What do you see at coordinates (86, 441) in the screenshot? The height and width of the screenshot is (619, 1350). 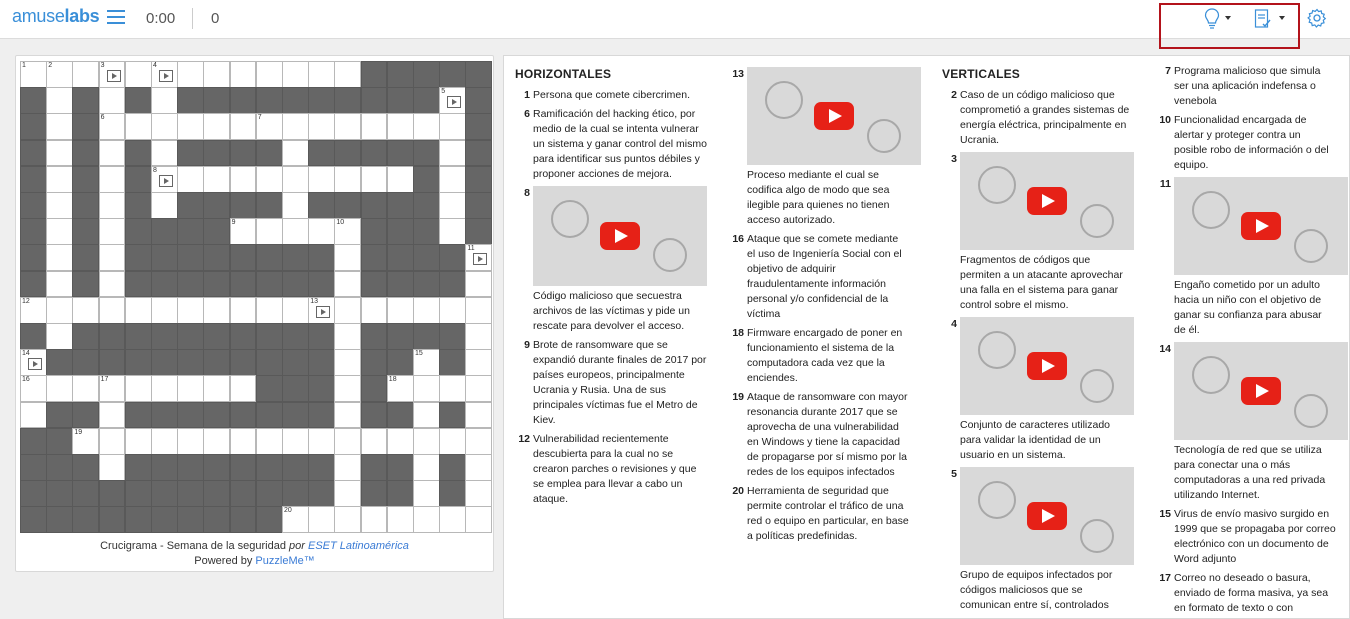 I see `grid-cell: 19` at bounding box center [86, 441].